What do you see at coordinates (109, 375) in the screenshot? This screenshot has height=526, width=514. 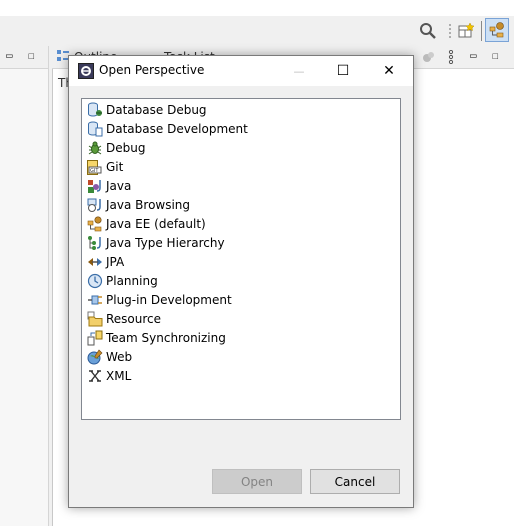 I see `list-item-xml: XML` at bounding box center [109, 375].